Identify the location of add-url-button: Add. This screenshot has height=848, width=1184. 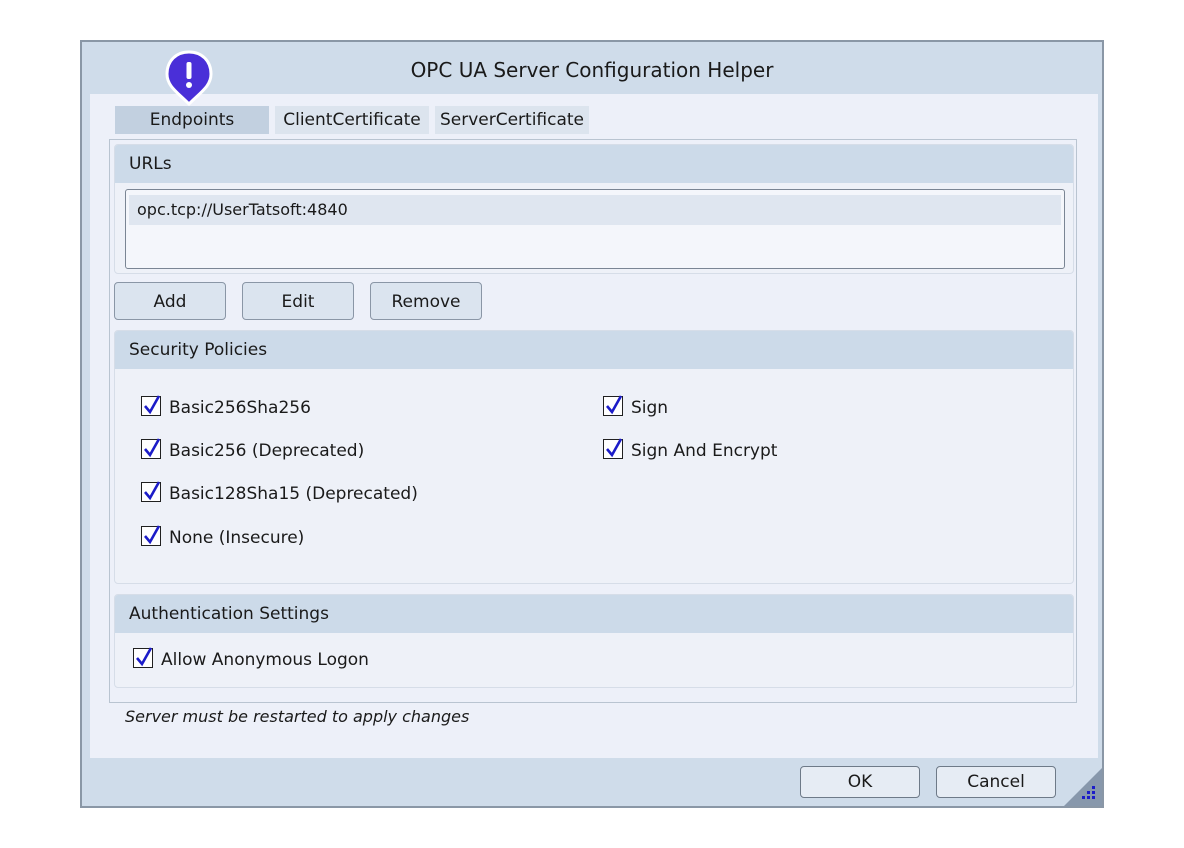
(170, 301).